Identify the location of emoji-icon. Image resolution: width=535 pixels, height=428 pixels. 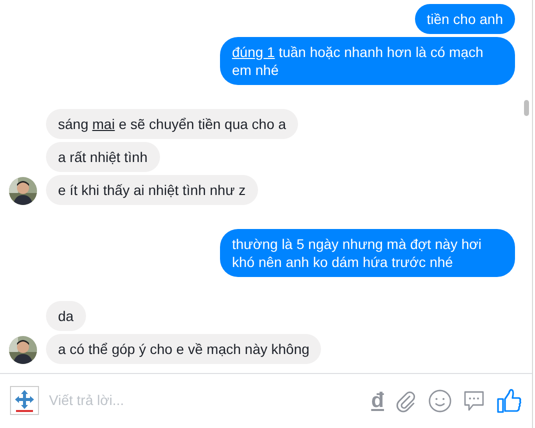
(440, 400).